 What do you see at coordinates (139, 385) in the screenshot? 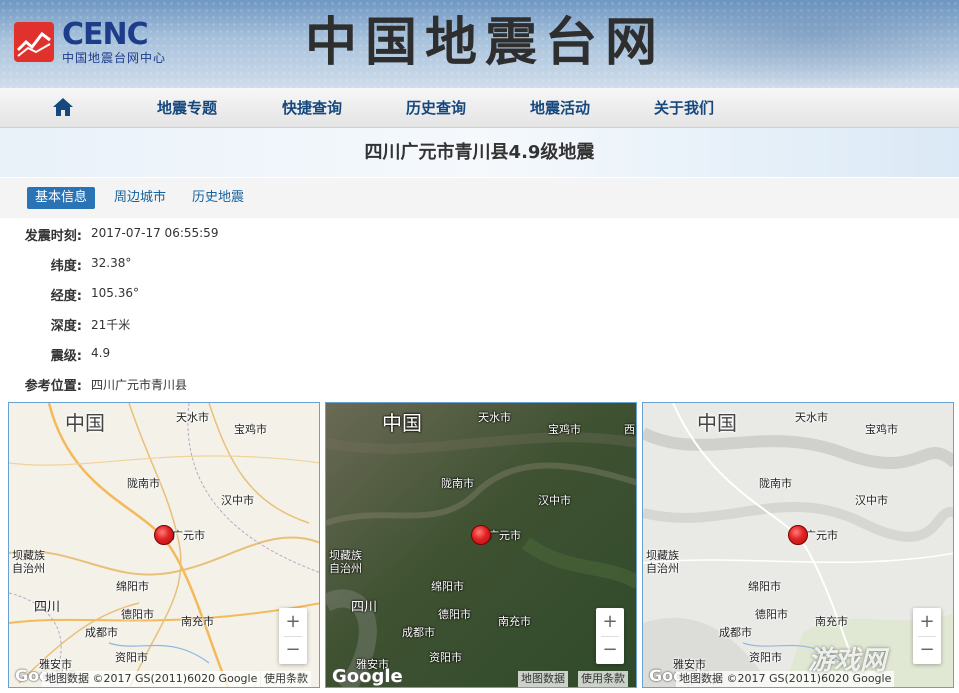
I see `info-value: 四川广元市青川县` at bounding box center [139, 385].